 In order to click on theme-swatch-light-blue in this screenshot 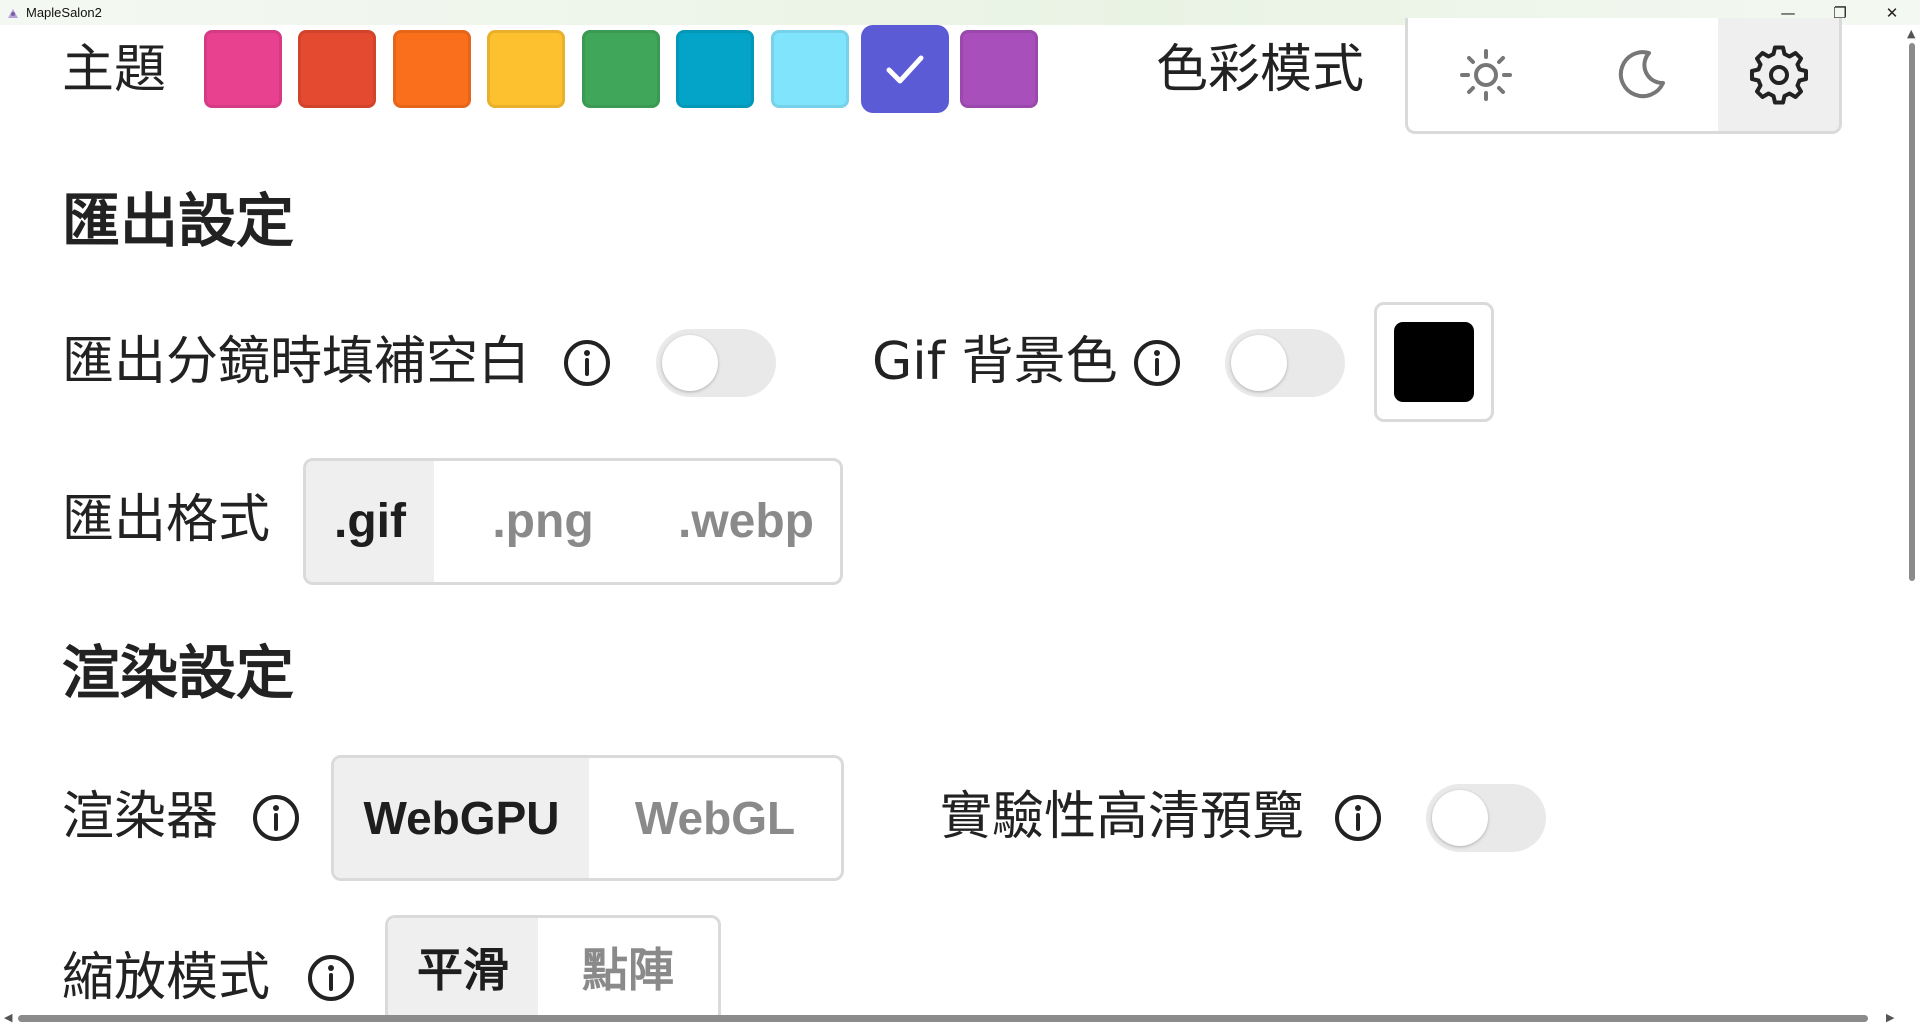, I will do `click(810, 69)`.